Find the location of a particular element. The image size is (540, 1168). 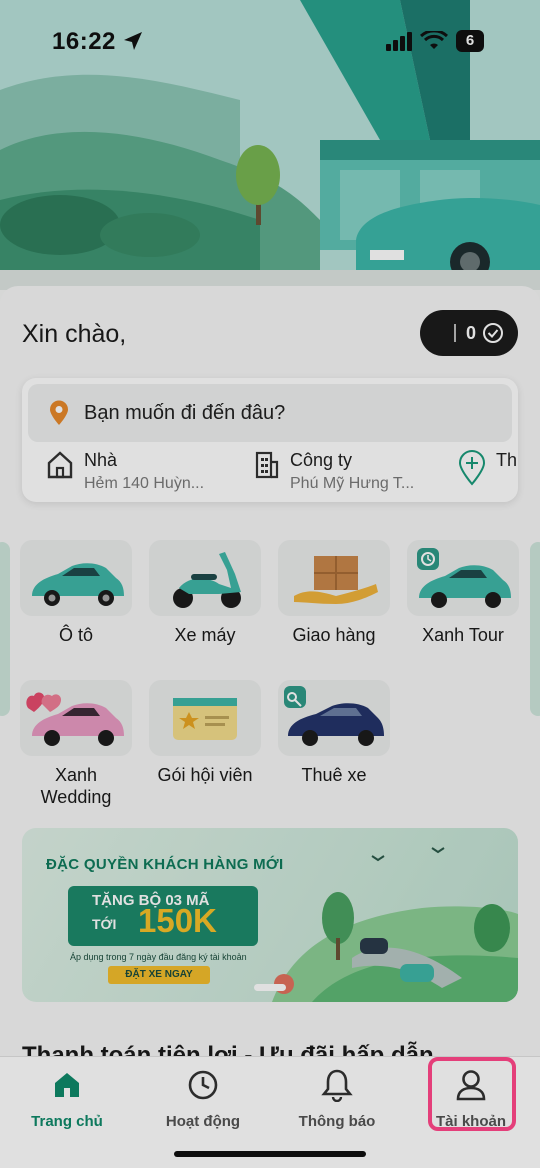

service-membership: Gói hội viên is located at coordinates (205, 733).